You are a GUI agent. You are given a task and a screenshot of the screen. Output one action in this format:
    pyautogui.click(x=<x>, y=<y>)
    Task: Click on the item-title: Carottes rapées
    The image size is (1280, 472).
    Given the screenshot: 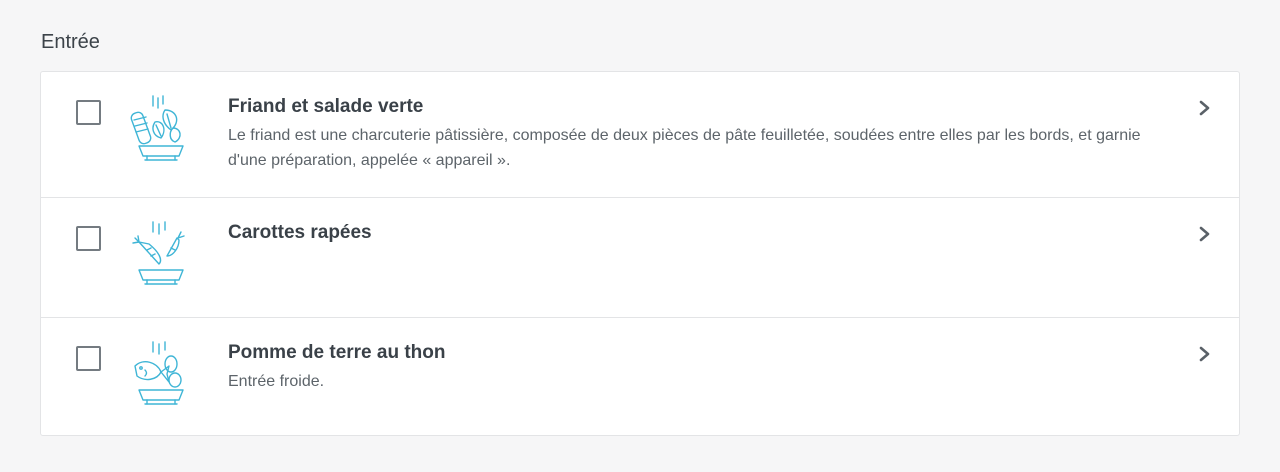 What is the action you would take?
    pyautogui.click(x=300, y=232)
    